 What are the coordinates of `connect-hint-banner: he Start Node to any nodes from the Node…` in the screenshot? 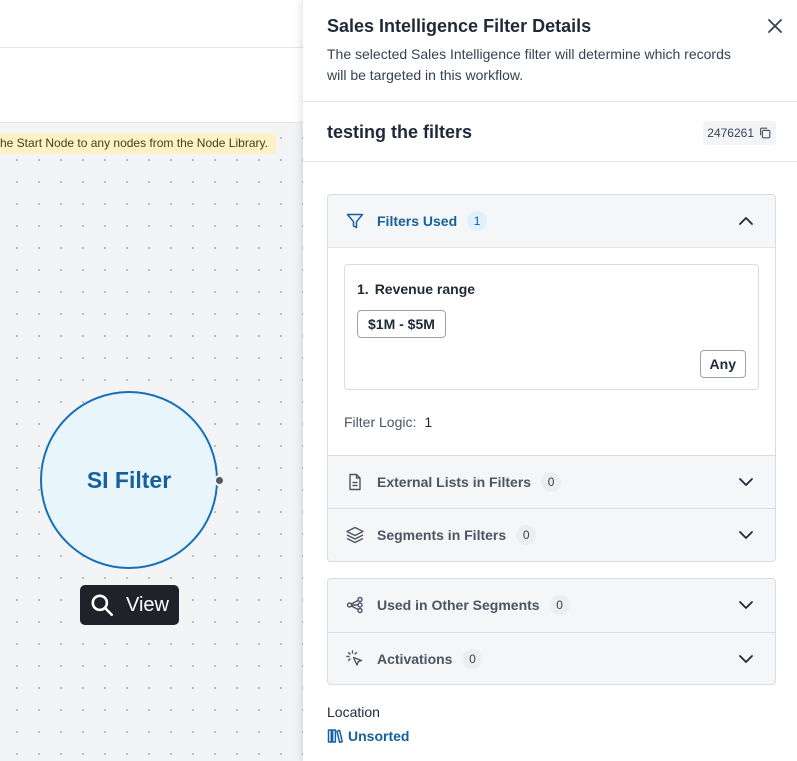 It's located at (138, 143).